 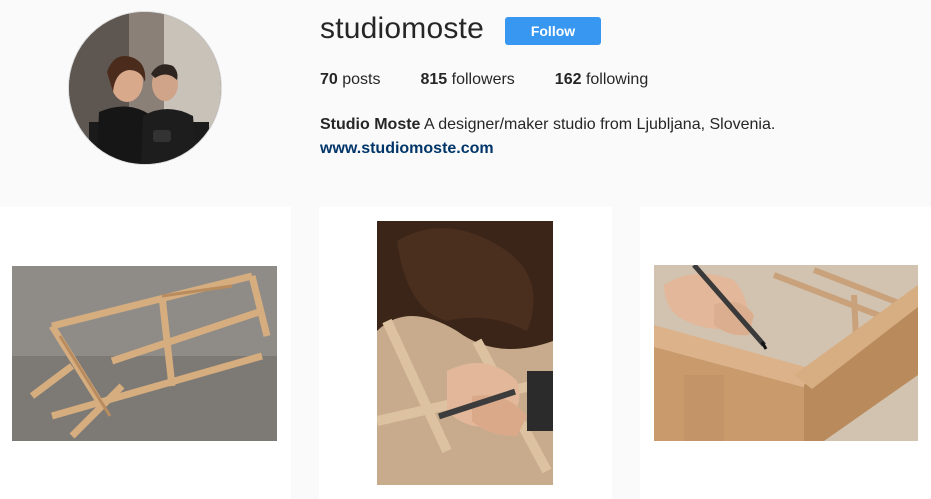 What do you see at coordinates (402, 28) in the screenshot?
I see `profile-username: studiomoste` at bounding box center [402, 28].